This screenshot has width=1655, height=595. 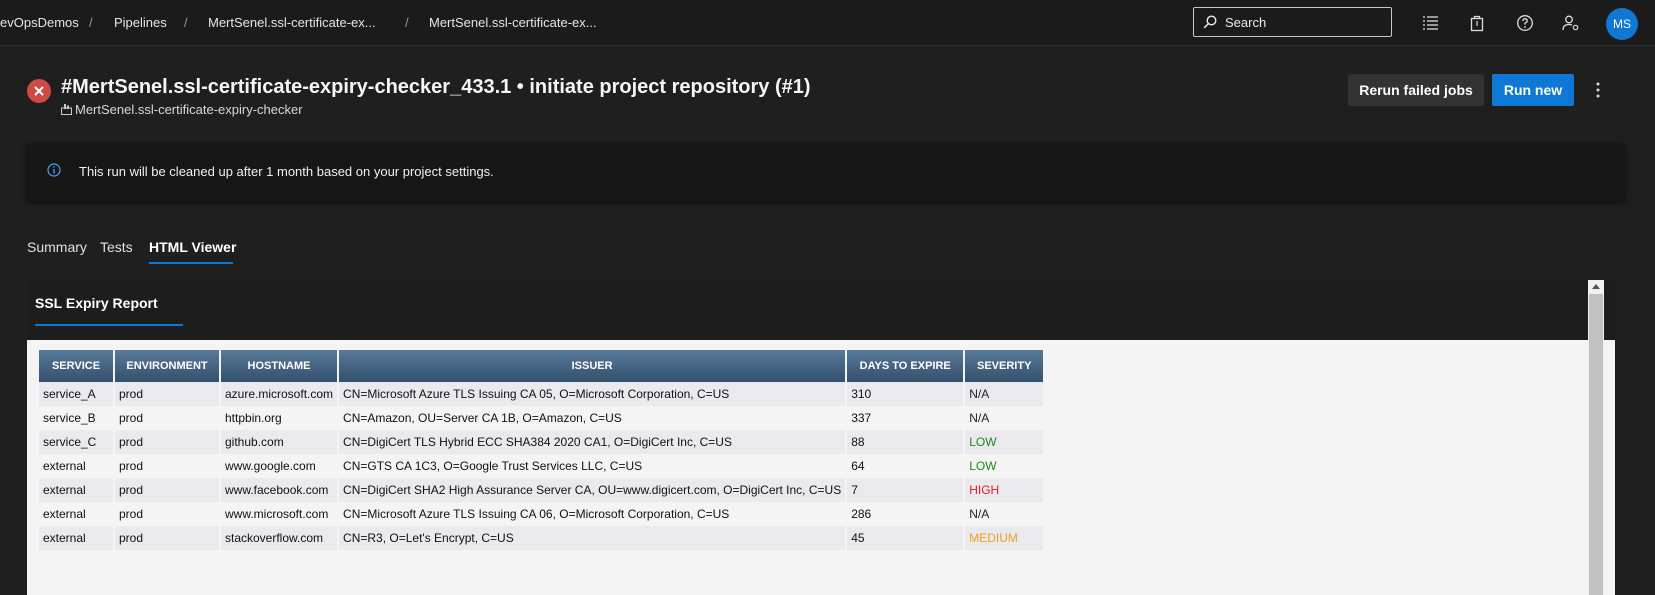 I want to click on hostname-cell: stackoverflow.com, so click(x=279, y=538).